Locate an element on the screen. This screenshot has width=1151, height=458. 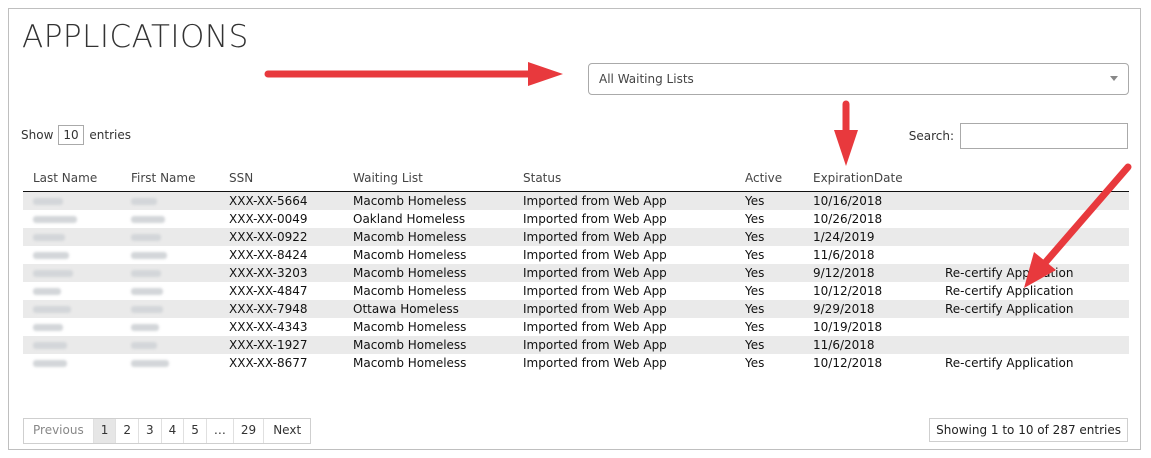
search-label: Search: is located at coordinates (931, 136).